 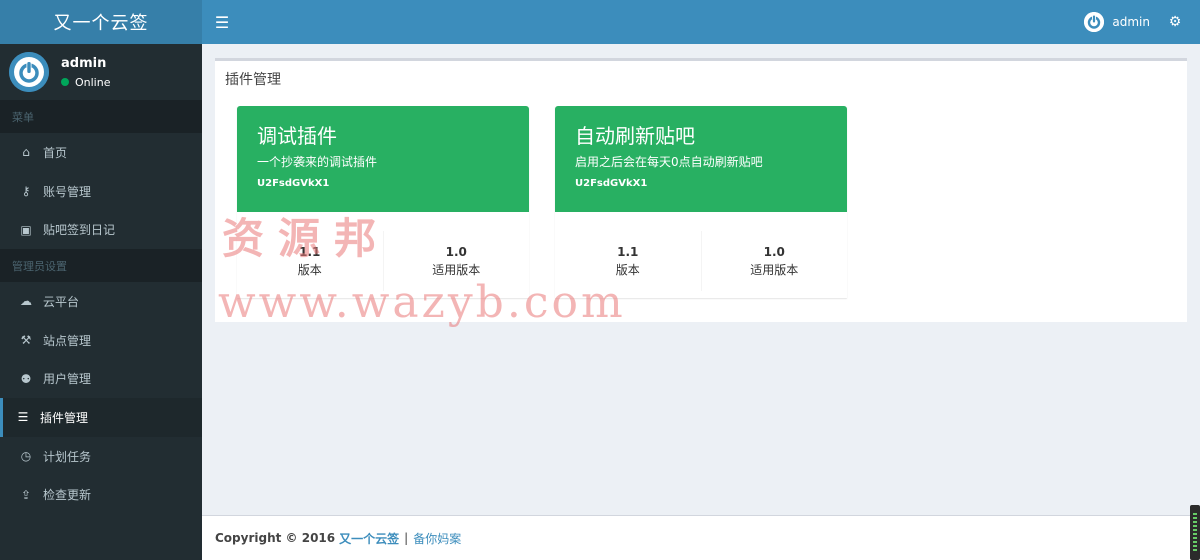 What do you see at coordinates (26, 494) in the screenshot?
I see `upload-icon: ⇪` at bounding box center [26, 494].